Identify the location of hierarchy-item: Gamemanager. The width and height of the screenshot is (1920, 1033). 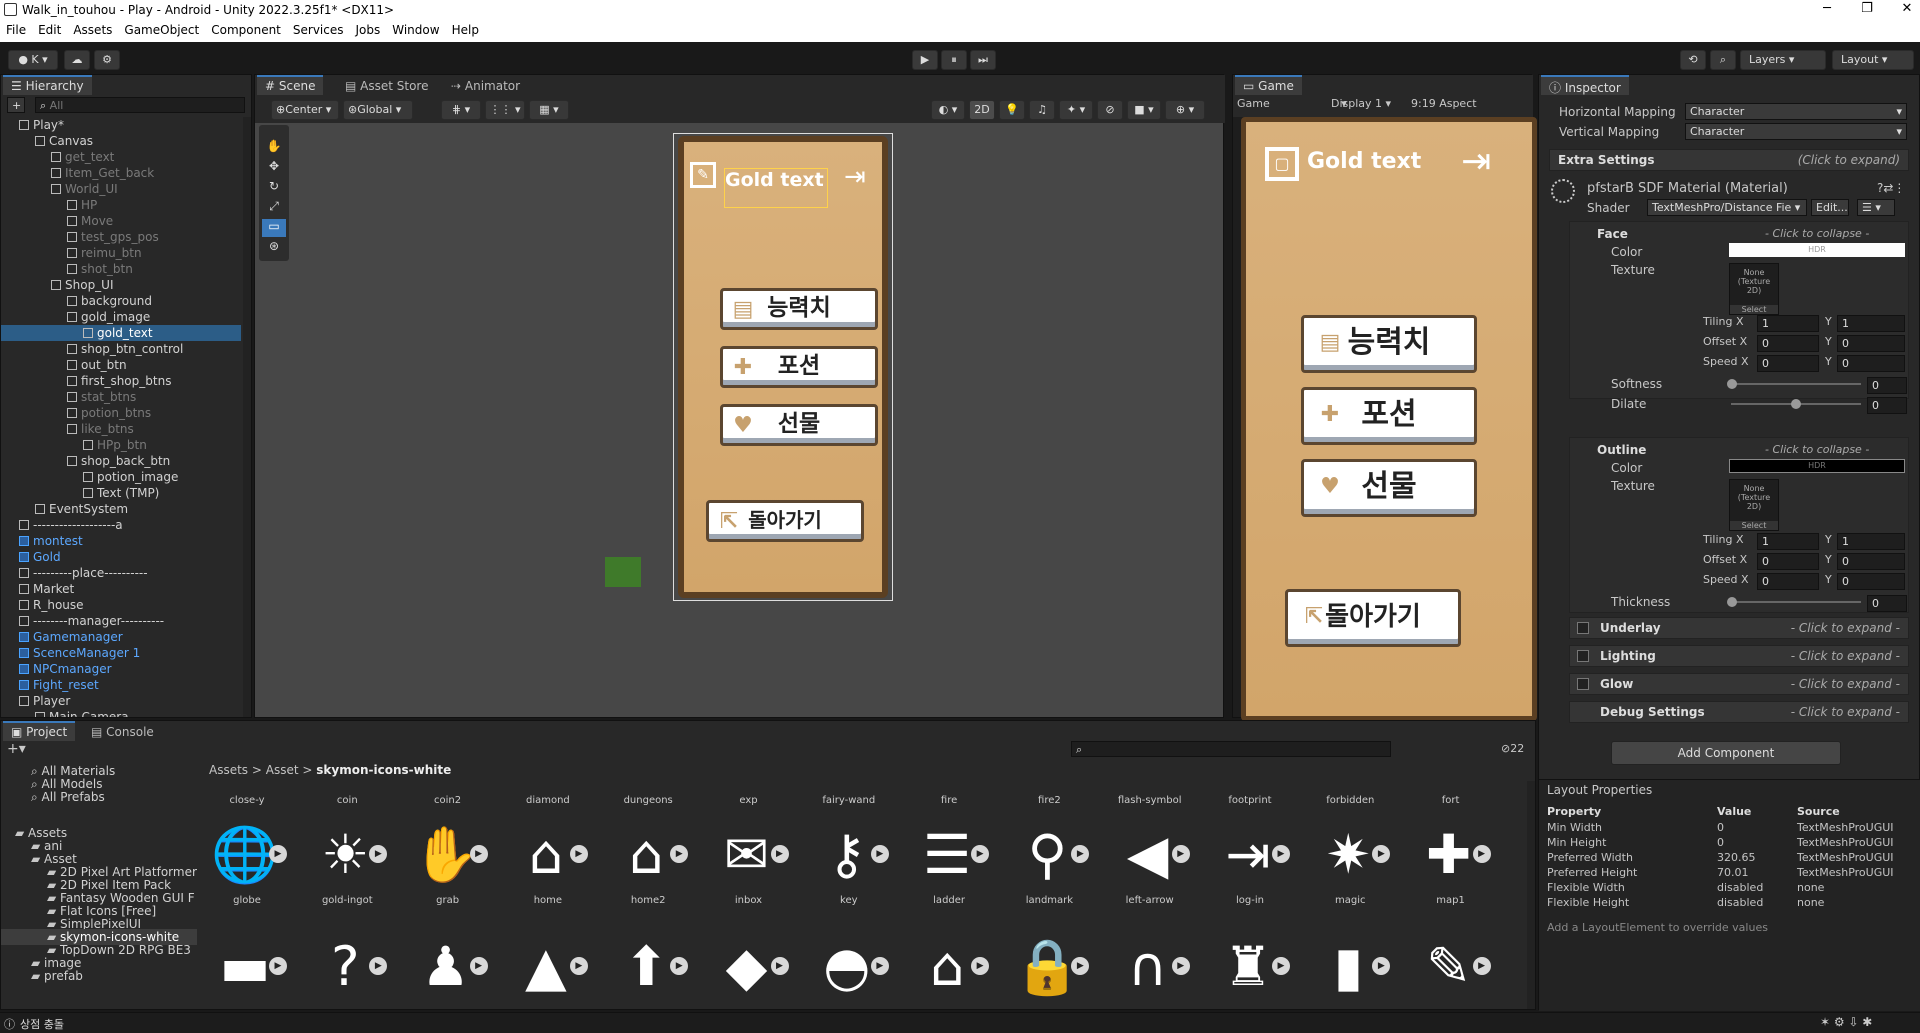
(121, 637).